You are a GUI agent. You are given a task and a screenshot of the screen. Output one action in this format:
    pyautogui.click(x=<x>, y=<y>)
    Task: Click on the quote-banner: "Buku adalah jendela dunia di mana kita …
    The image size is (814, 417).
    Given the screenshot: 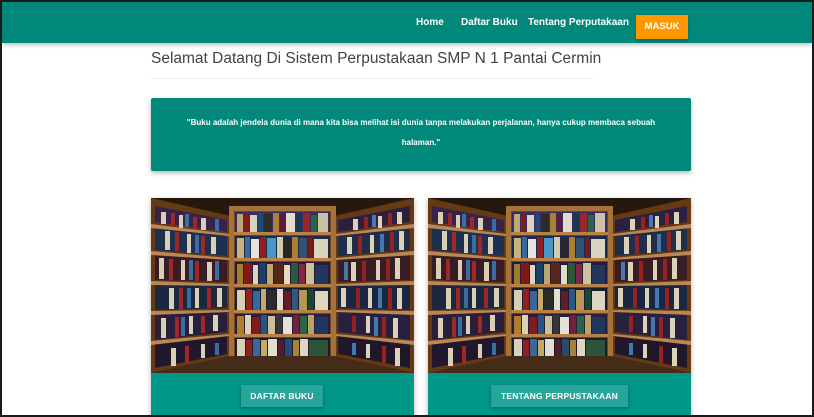 What is the action you would take?
    pyautogui.click(x=421, y=134)
    